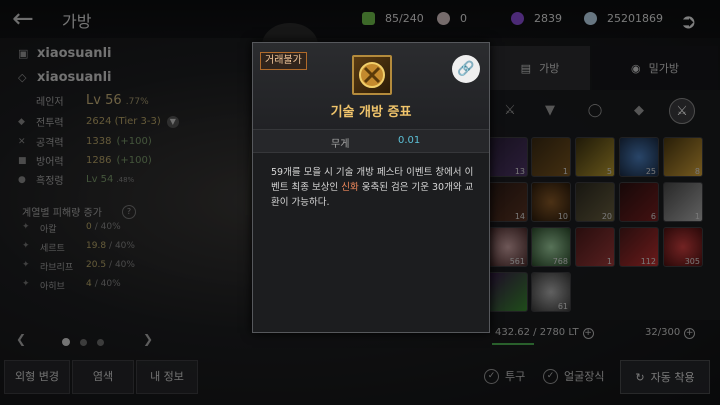 This screenshot has width=720, height=405. Describe the element at coordinates (283, 61) in the screenshot. I see `untradeable-badge: 거래불가` at that location.